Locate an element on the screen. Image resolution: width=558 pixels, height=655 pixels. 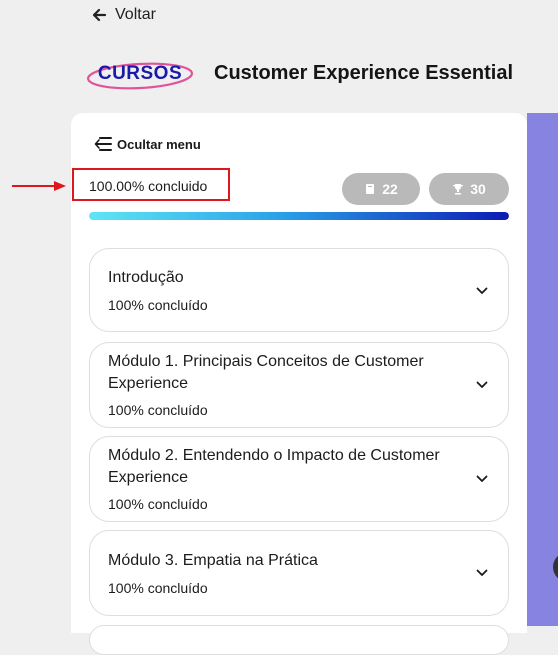
brand-logo-text: CURSOS is located at coordinates (140, 73).